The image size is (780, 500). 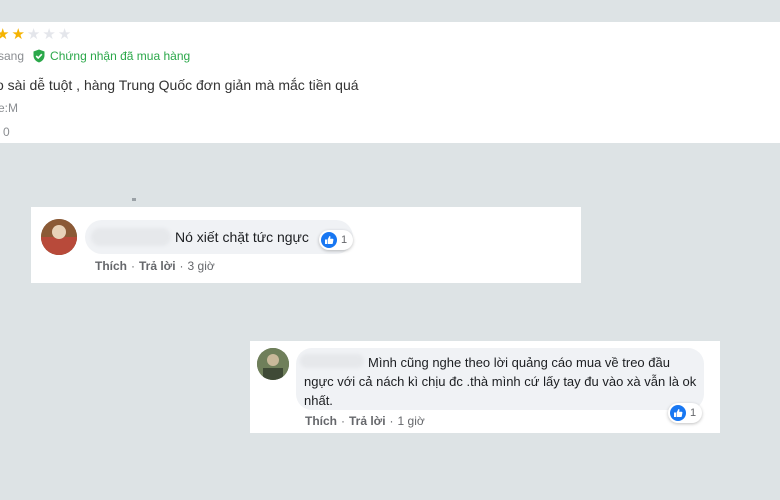 I want to click on divider-fragment, so click(x=134, y=199).